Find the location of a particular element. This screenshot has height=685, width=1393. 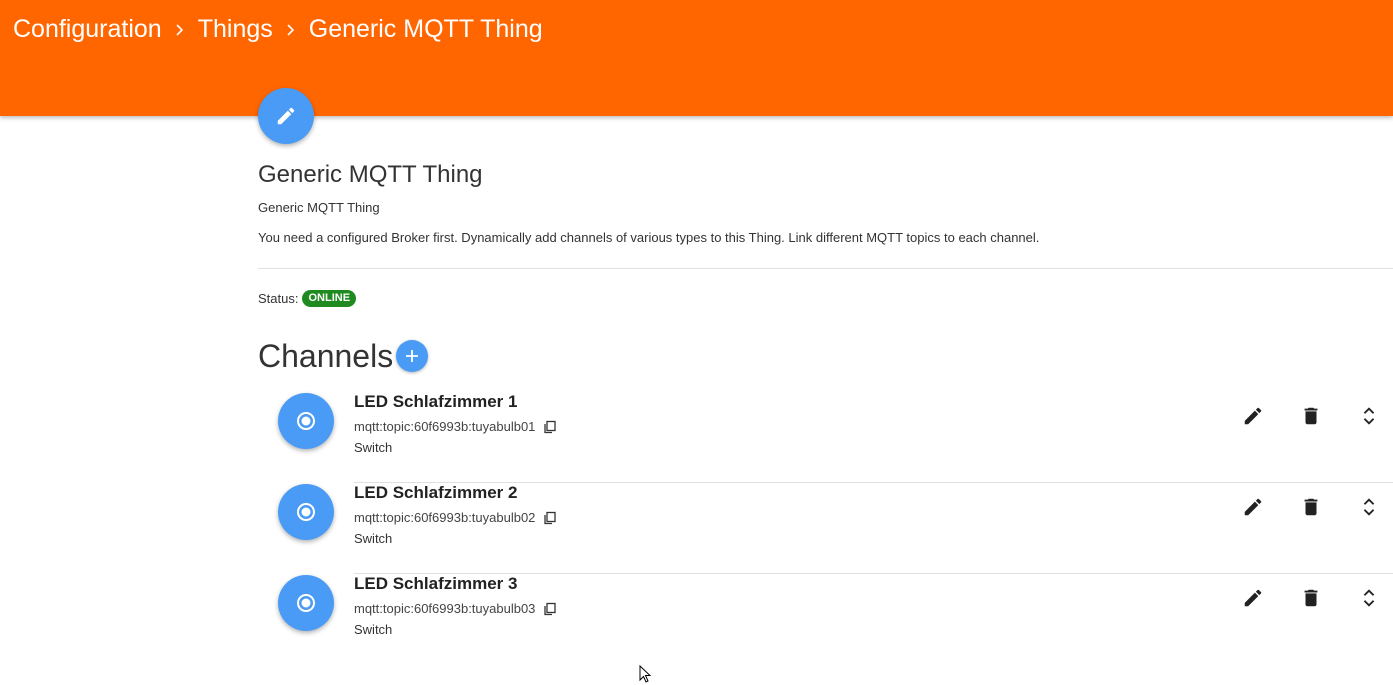

channel-name: LED Schlafzimmer 3 is located at coordinates (436, 583).